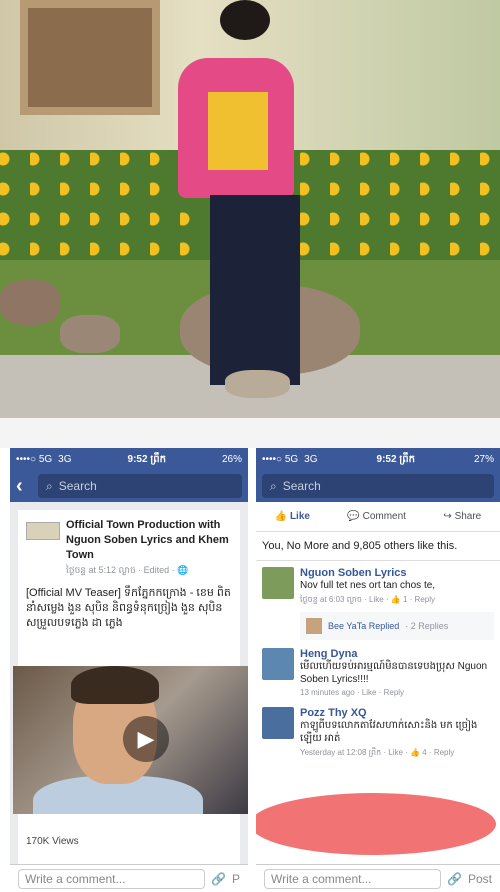 The height and width of the screenshot is (892, 500). What do you see at coordinates (364, 626) in the screenshot?
I see `reply-author: Bee YaTa Replied` at bounding box center [364, 626].